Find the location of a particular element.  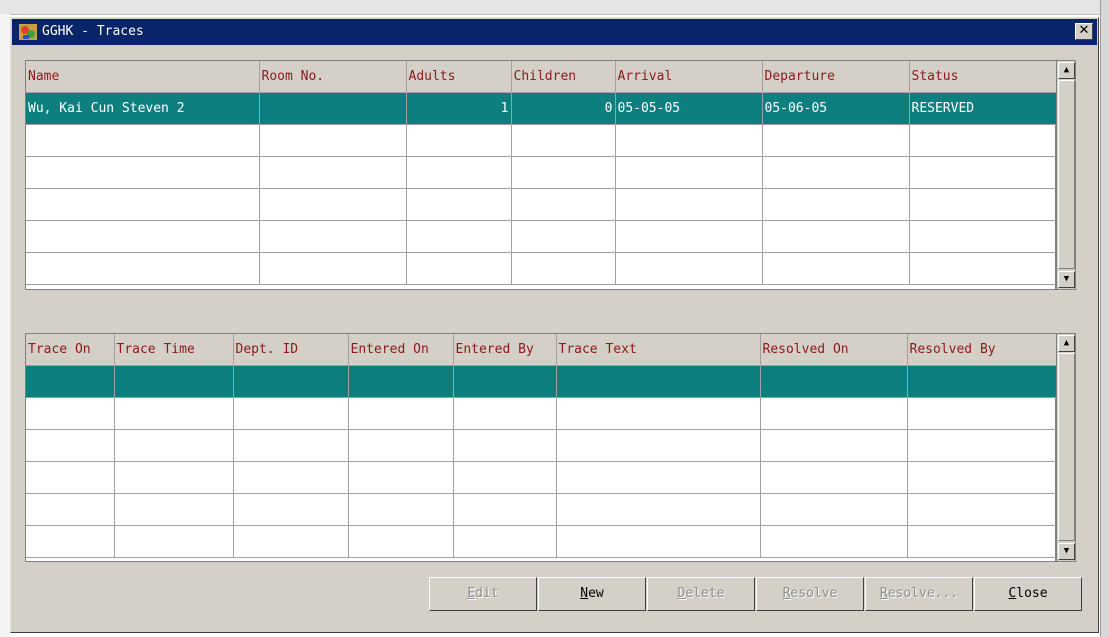

selected-trace-row is located at coordinates (542, 381).